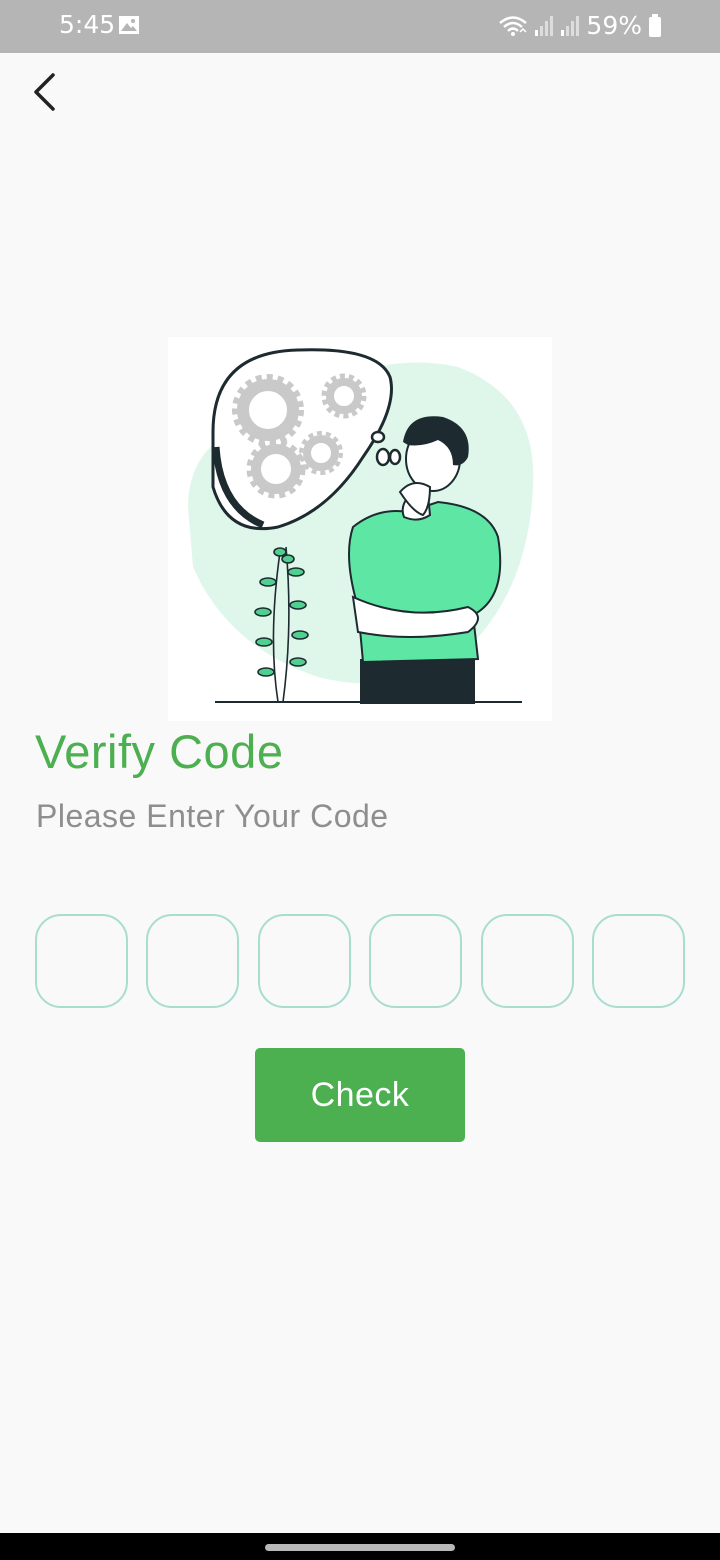  Describe the element at coordinates (212, 816) in the screenshot. I see `page-subtitle: Please Enter Your Code` at that location.